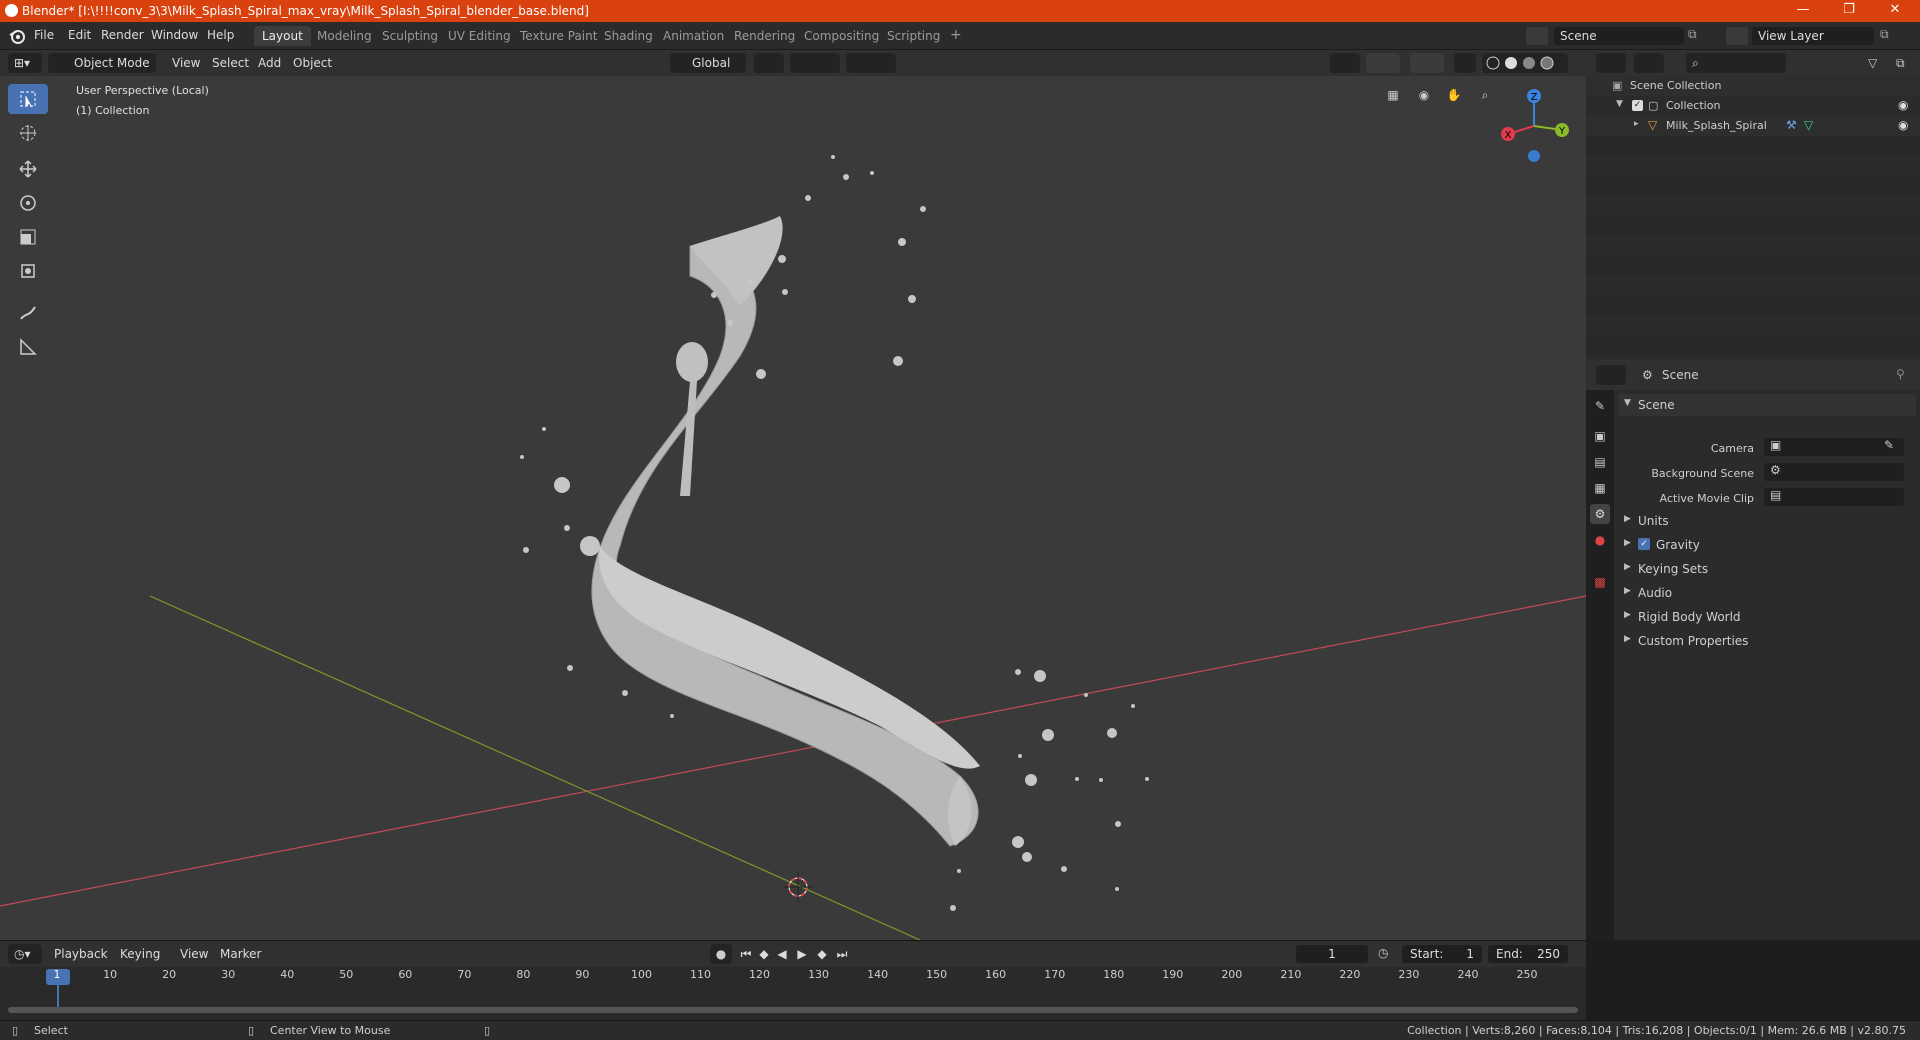  Describe the element at coordinates (913, 36) in the screenshot. I see `tab-scripting: Scripting` at that location.